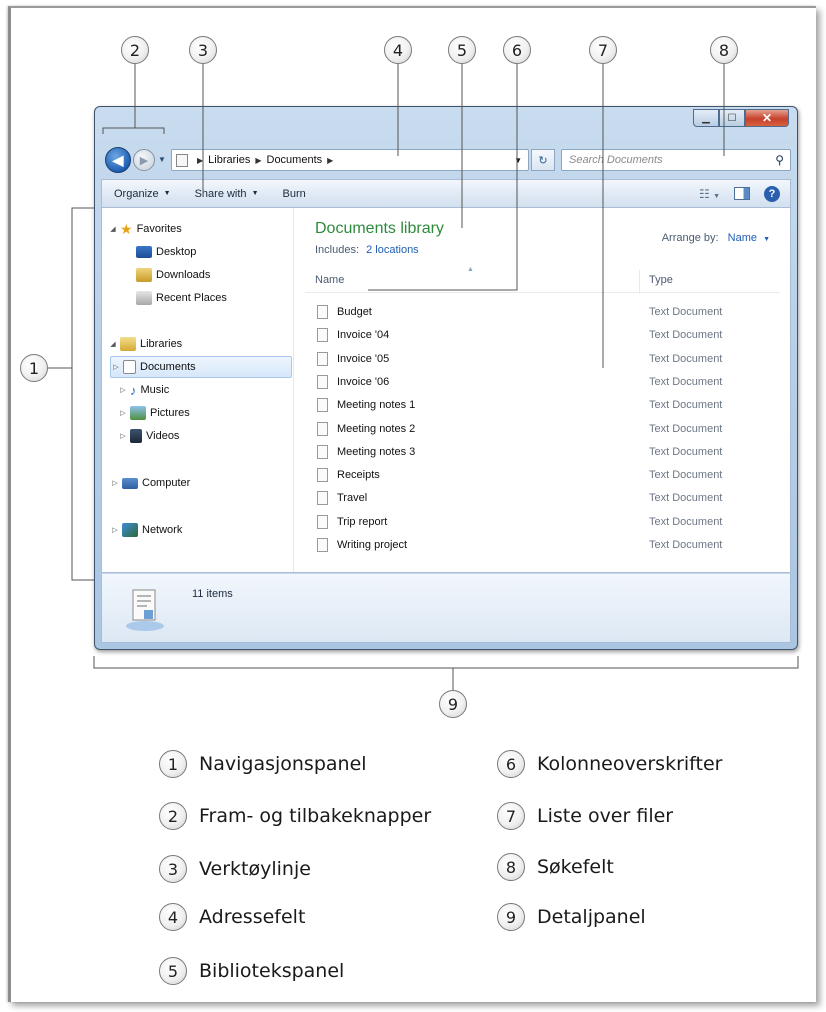  What do you see at coordinates (661, 280) in the screenshot?
I see `column-header-type: Type` at bounding box center [661, 280].